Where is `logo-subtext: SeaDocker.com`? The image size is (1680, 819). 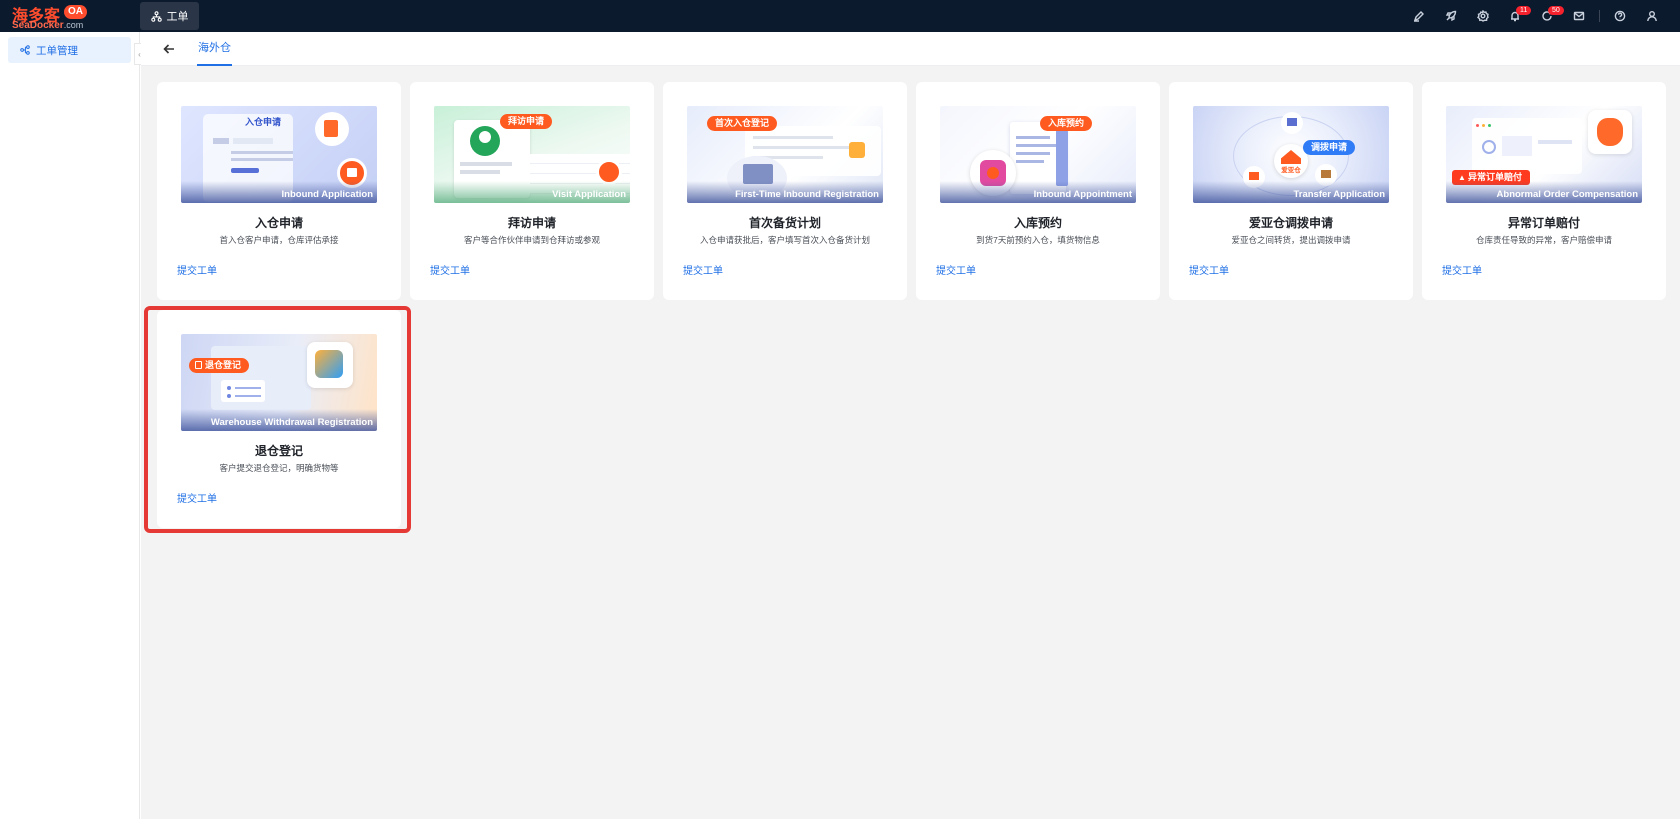
logo-subtext: SeaDocker.com is located at coordinates (48, 25).